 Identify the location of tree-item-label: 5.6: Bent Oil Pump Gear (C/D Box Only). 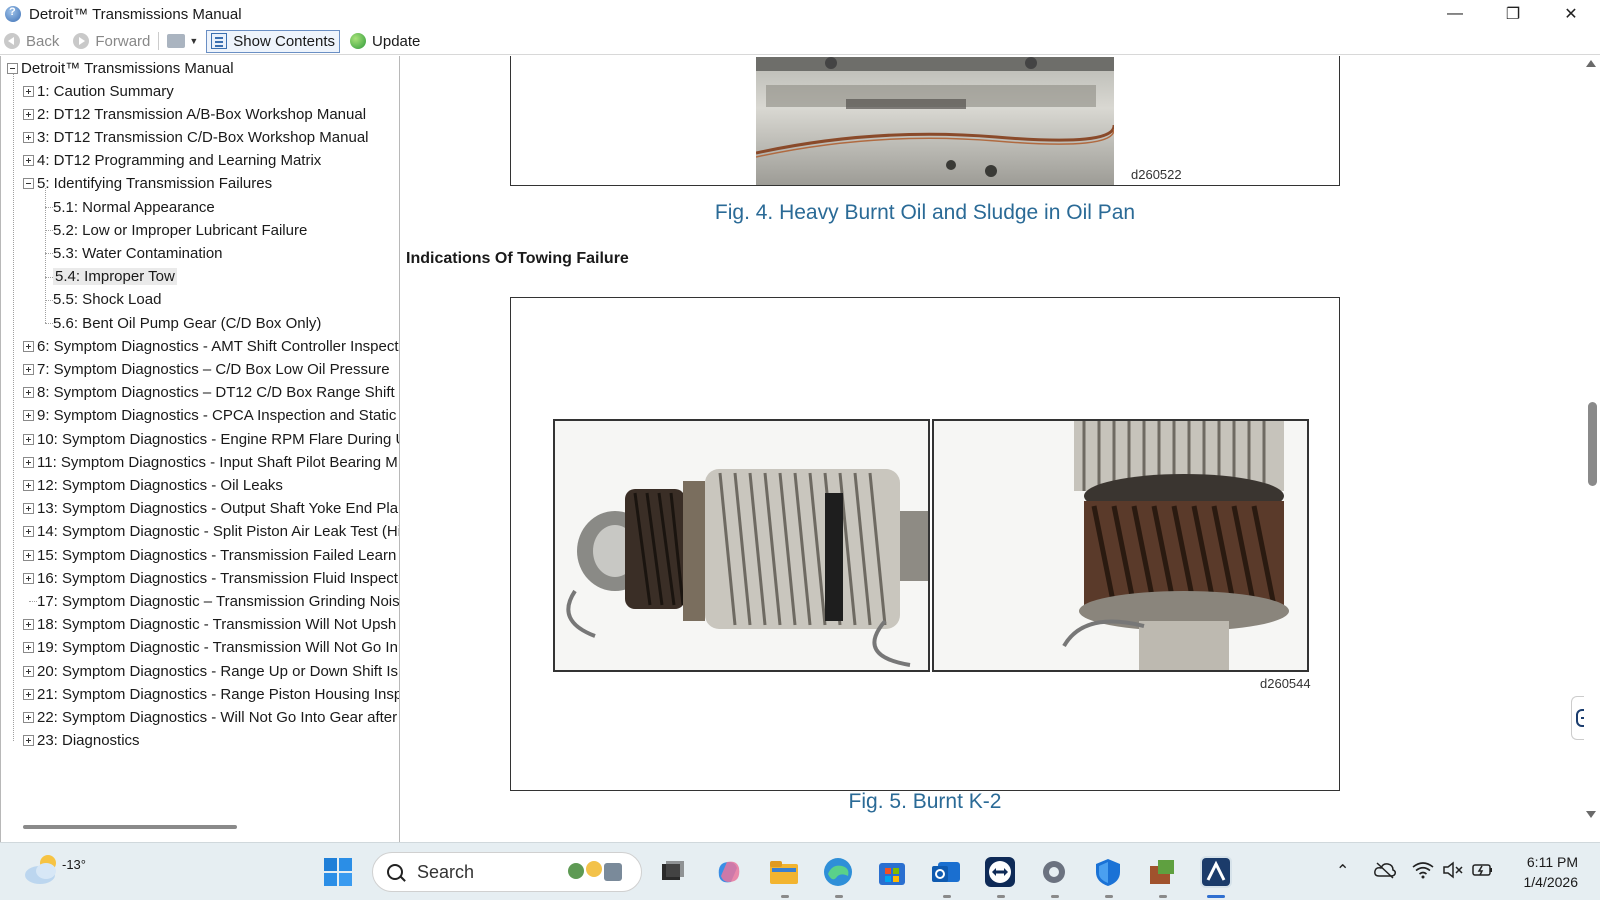
(187, 323).